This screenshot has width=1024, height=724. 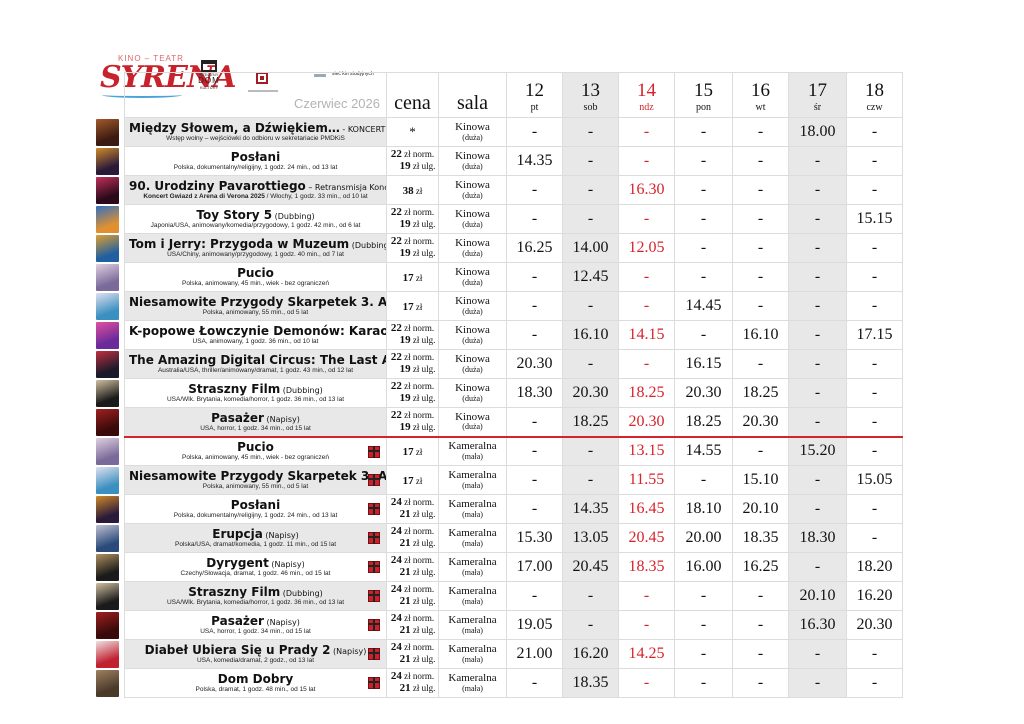 I want to click on film-title: Tom i Jerry: Przygoda w Muzeum (Dubbing), so click(x=257, y=243).